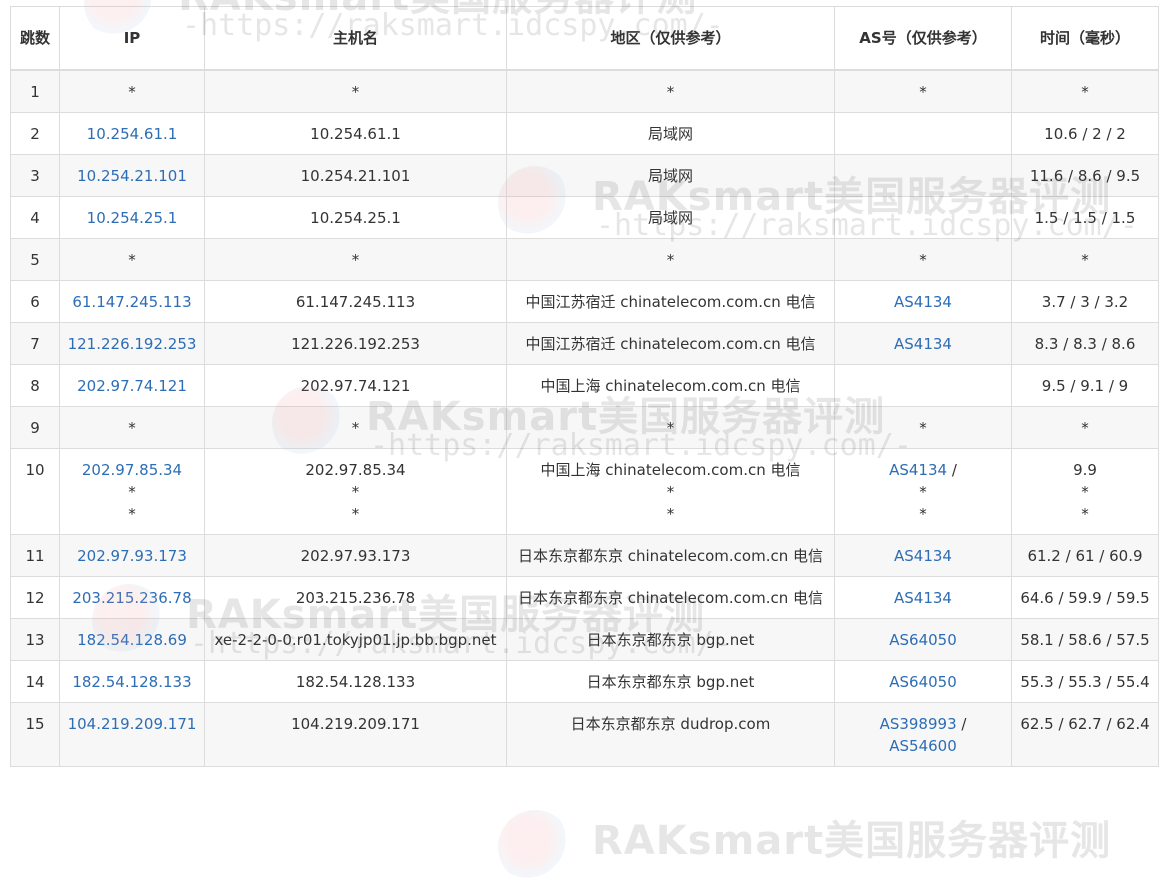 The height and width of the screenshot is (884, 1168). I want to click on ip-line: 182.54.128.69, so click(132, 640).